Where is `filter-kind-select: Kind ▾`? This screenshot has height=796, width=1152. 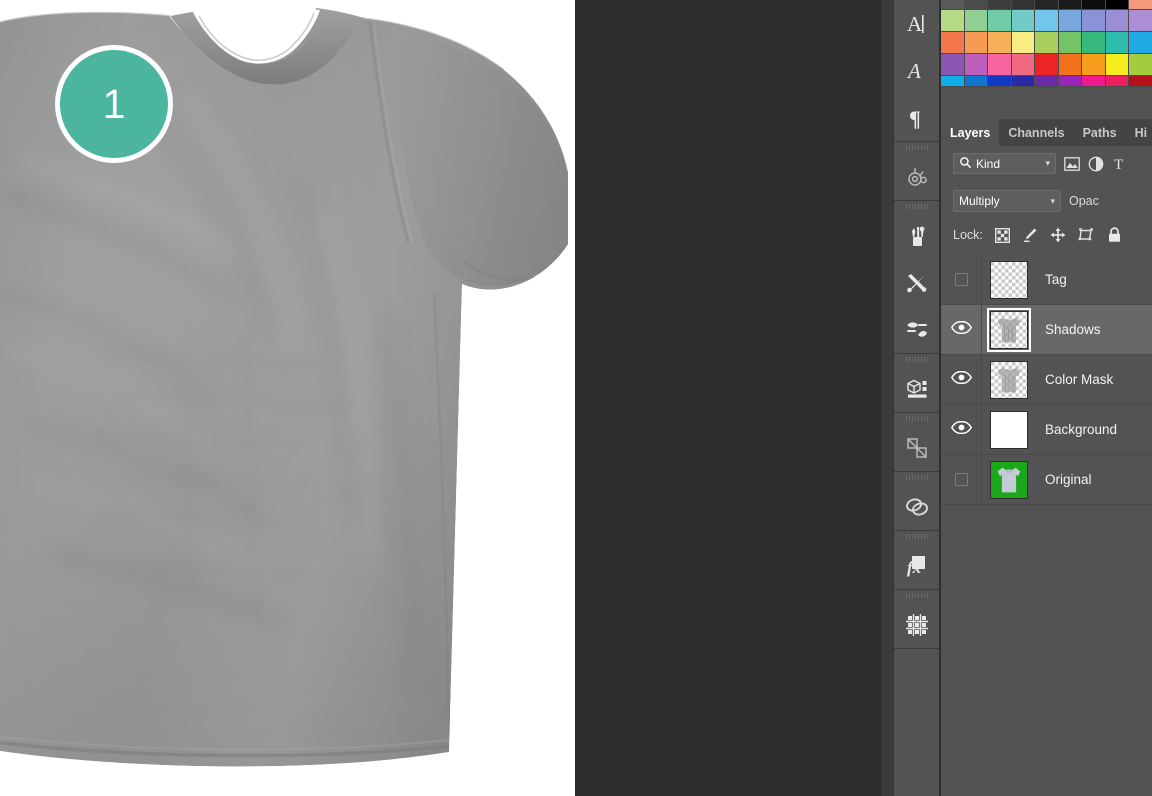
filter-kind-select: Kind ▾ is located at coordinates (1004, 163).